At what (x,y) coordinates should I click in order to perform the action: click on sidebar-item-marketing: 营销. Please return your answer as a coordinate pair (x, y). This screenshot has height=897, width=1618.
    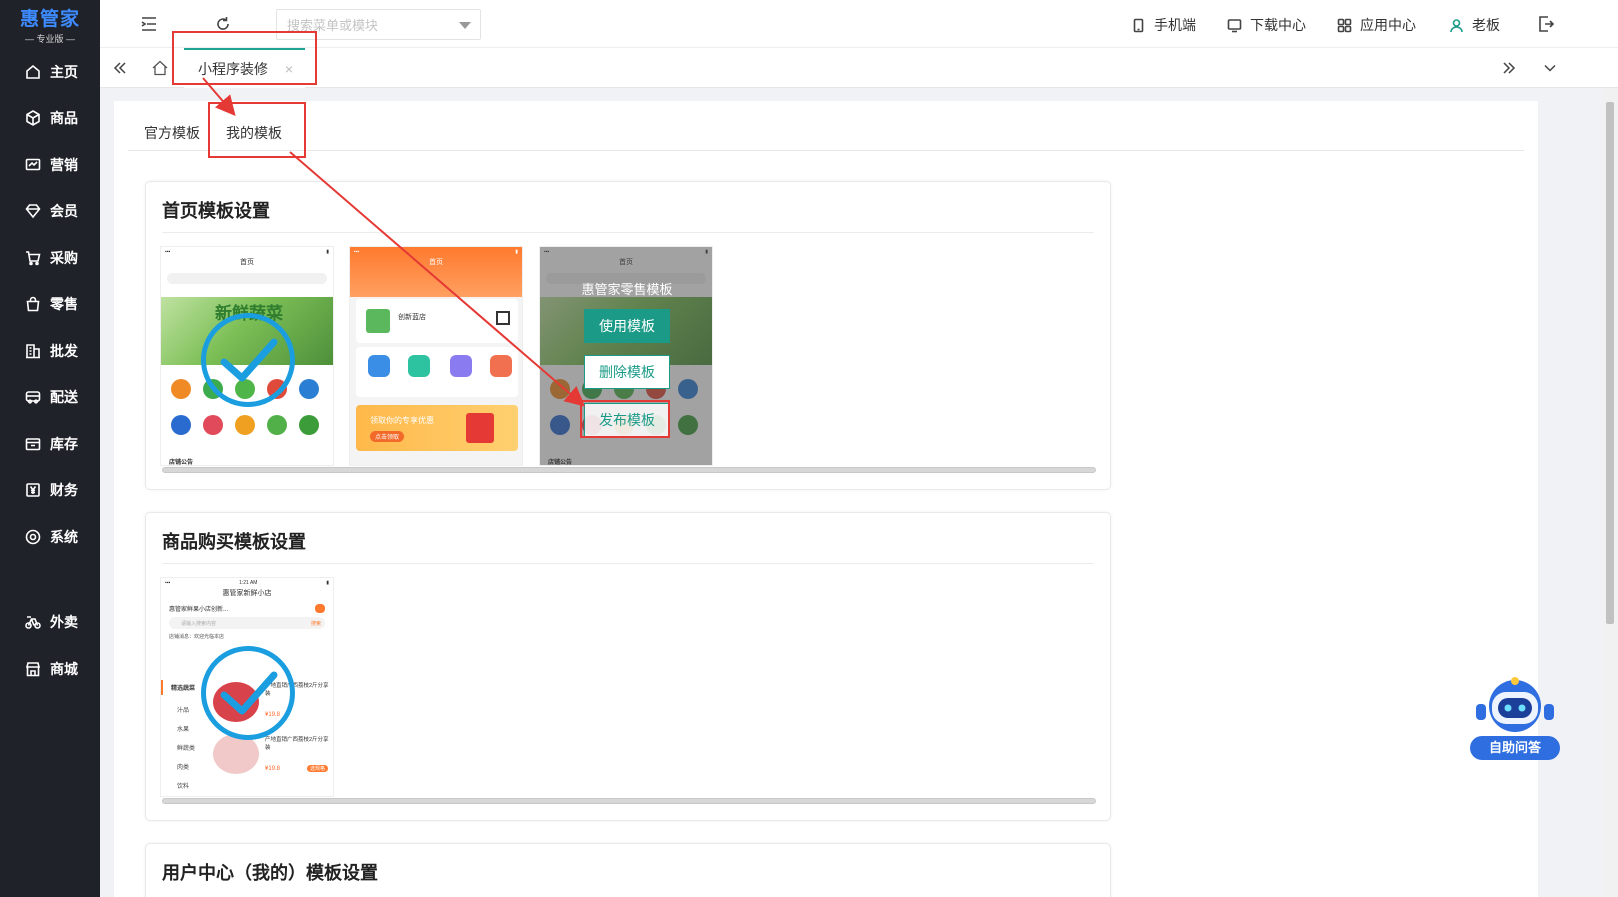
    Looking at the image, I should click on (50, 165).